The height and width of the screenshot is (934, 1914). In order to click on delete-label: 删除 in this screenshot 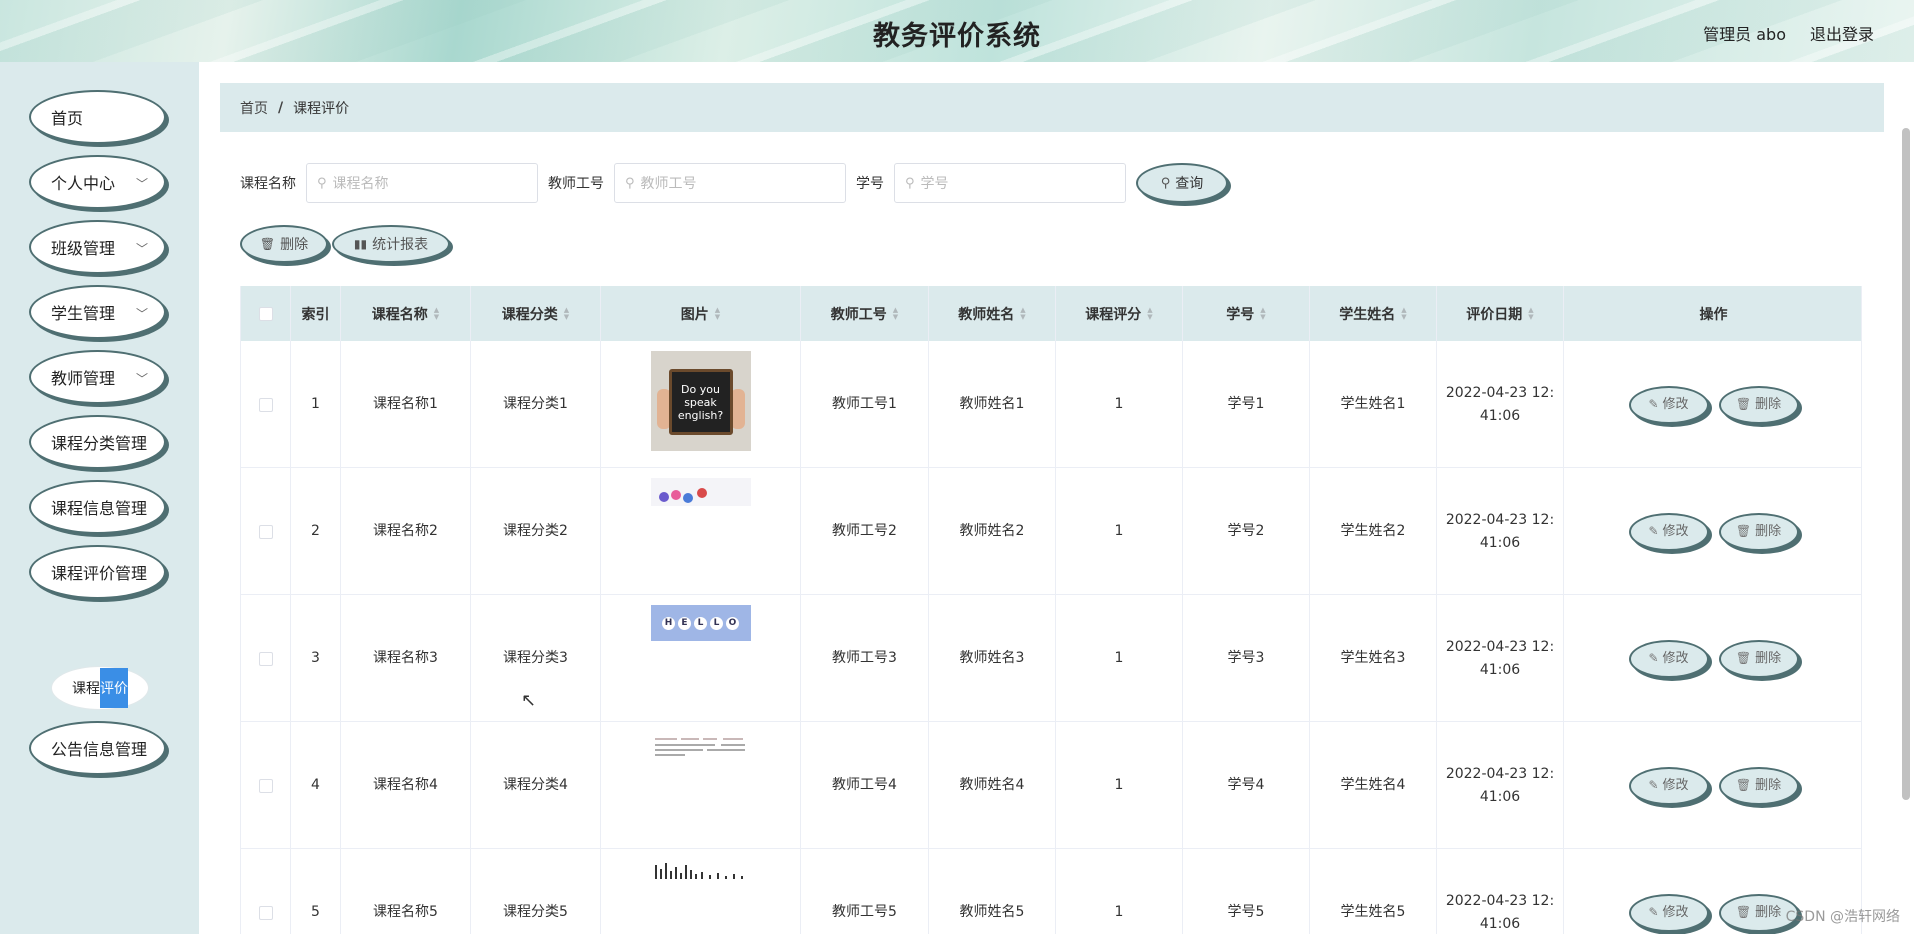, I will do `click(1768, 912)`.